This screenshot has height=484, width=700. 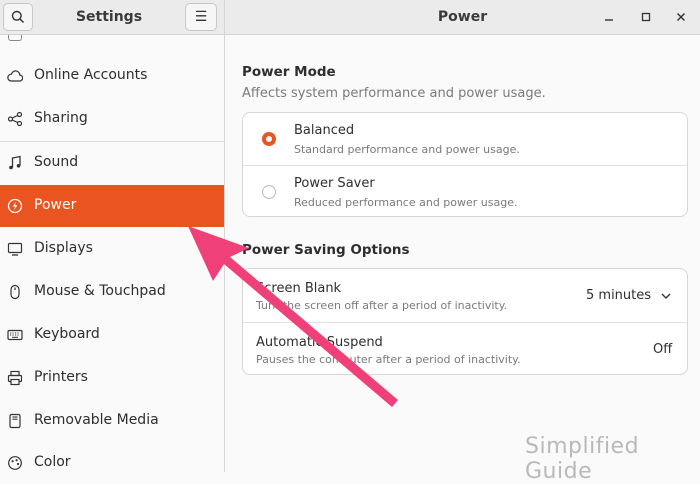 I want to click on color-icon, so click(x=15, y=463).